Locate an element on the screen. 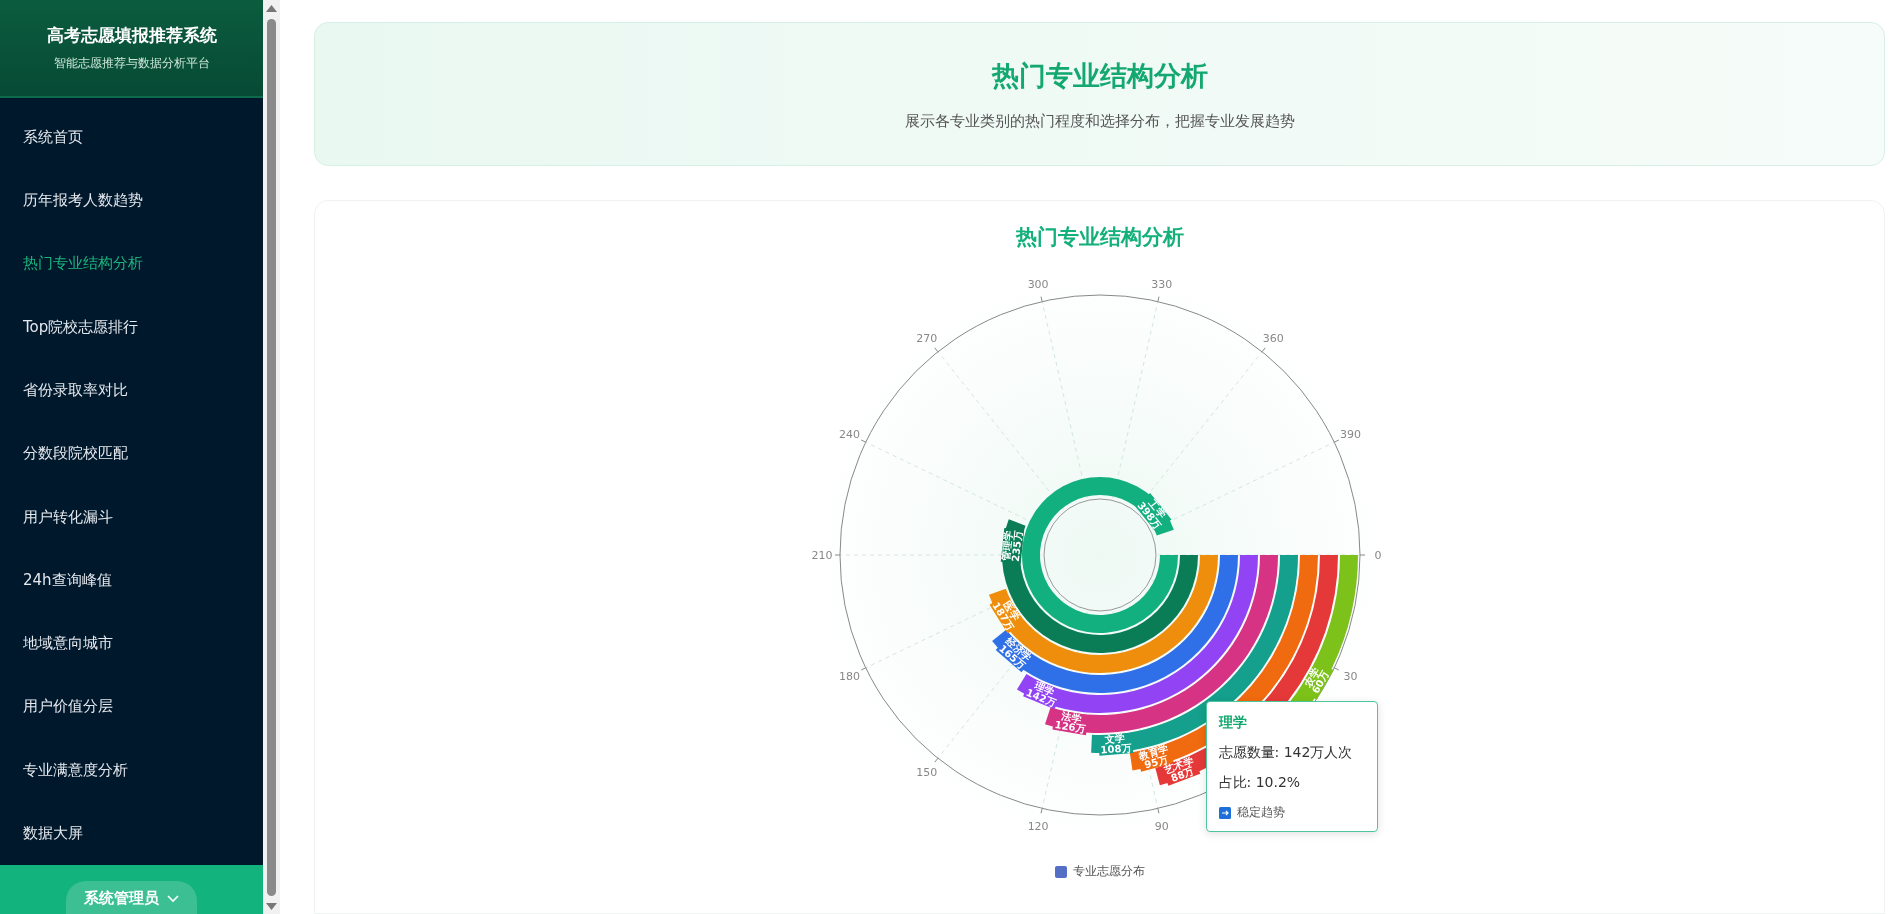  axis-tick-label: 0 is located at coordinates (1377, 555).